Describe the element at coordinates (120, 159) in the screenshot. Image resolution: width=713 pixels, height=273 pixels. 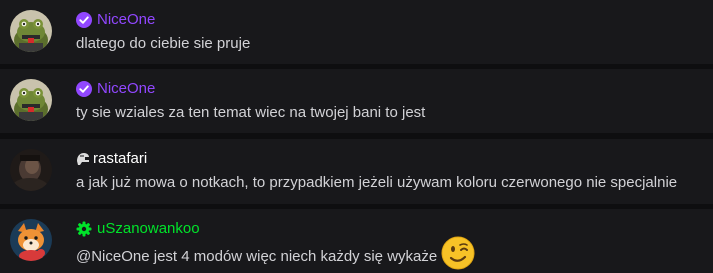
I see `username: rastafari` at that location.